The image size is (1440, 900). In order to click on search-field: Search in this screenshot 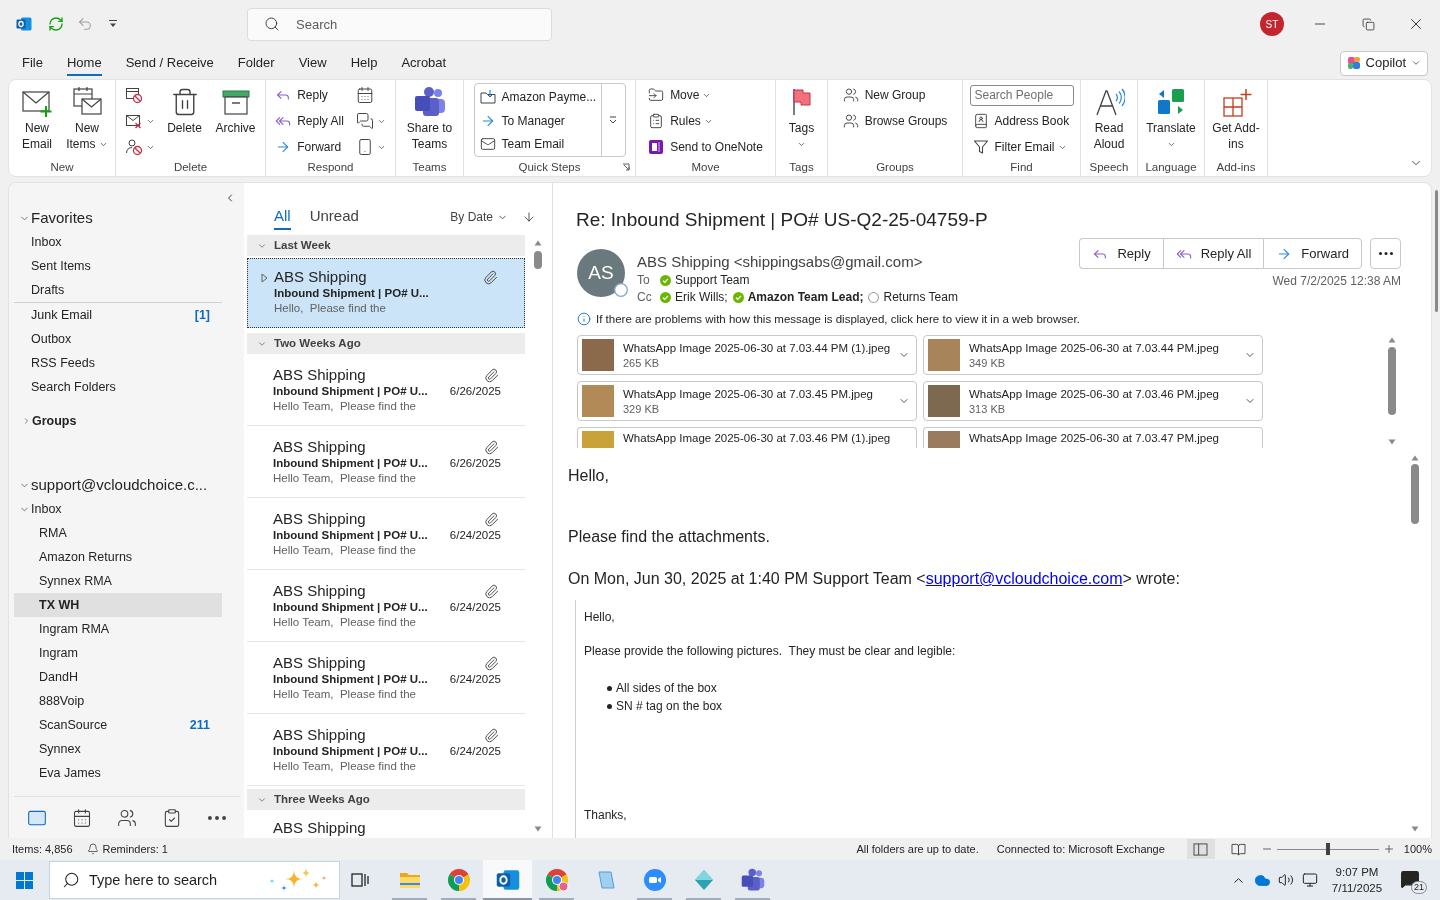, I will do `click(399, 24)`.